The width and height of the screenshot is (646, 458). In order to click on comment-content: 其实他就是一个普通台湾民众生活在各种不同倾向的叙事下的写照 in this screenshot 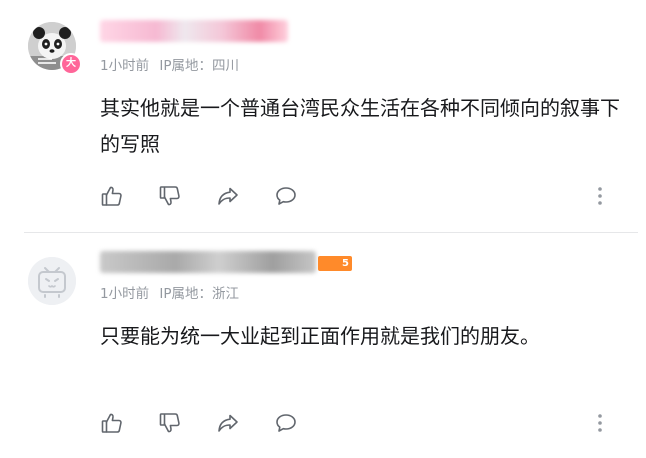, I will do `click(360, 126)`.